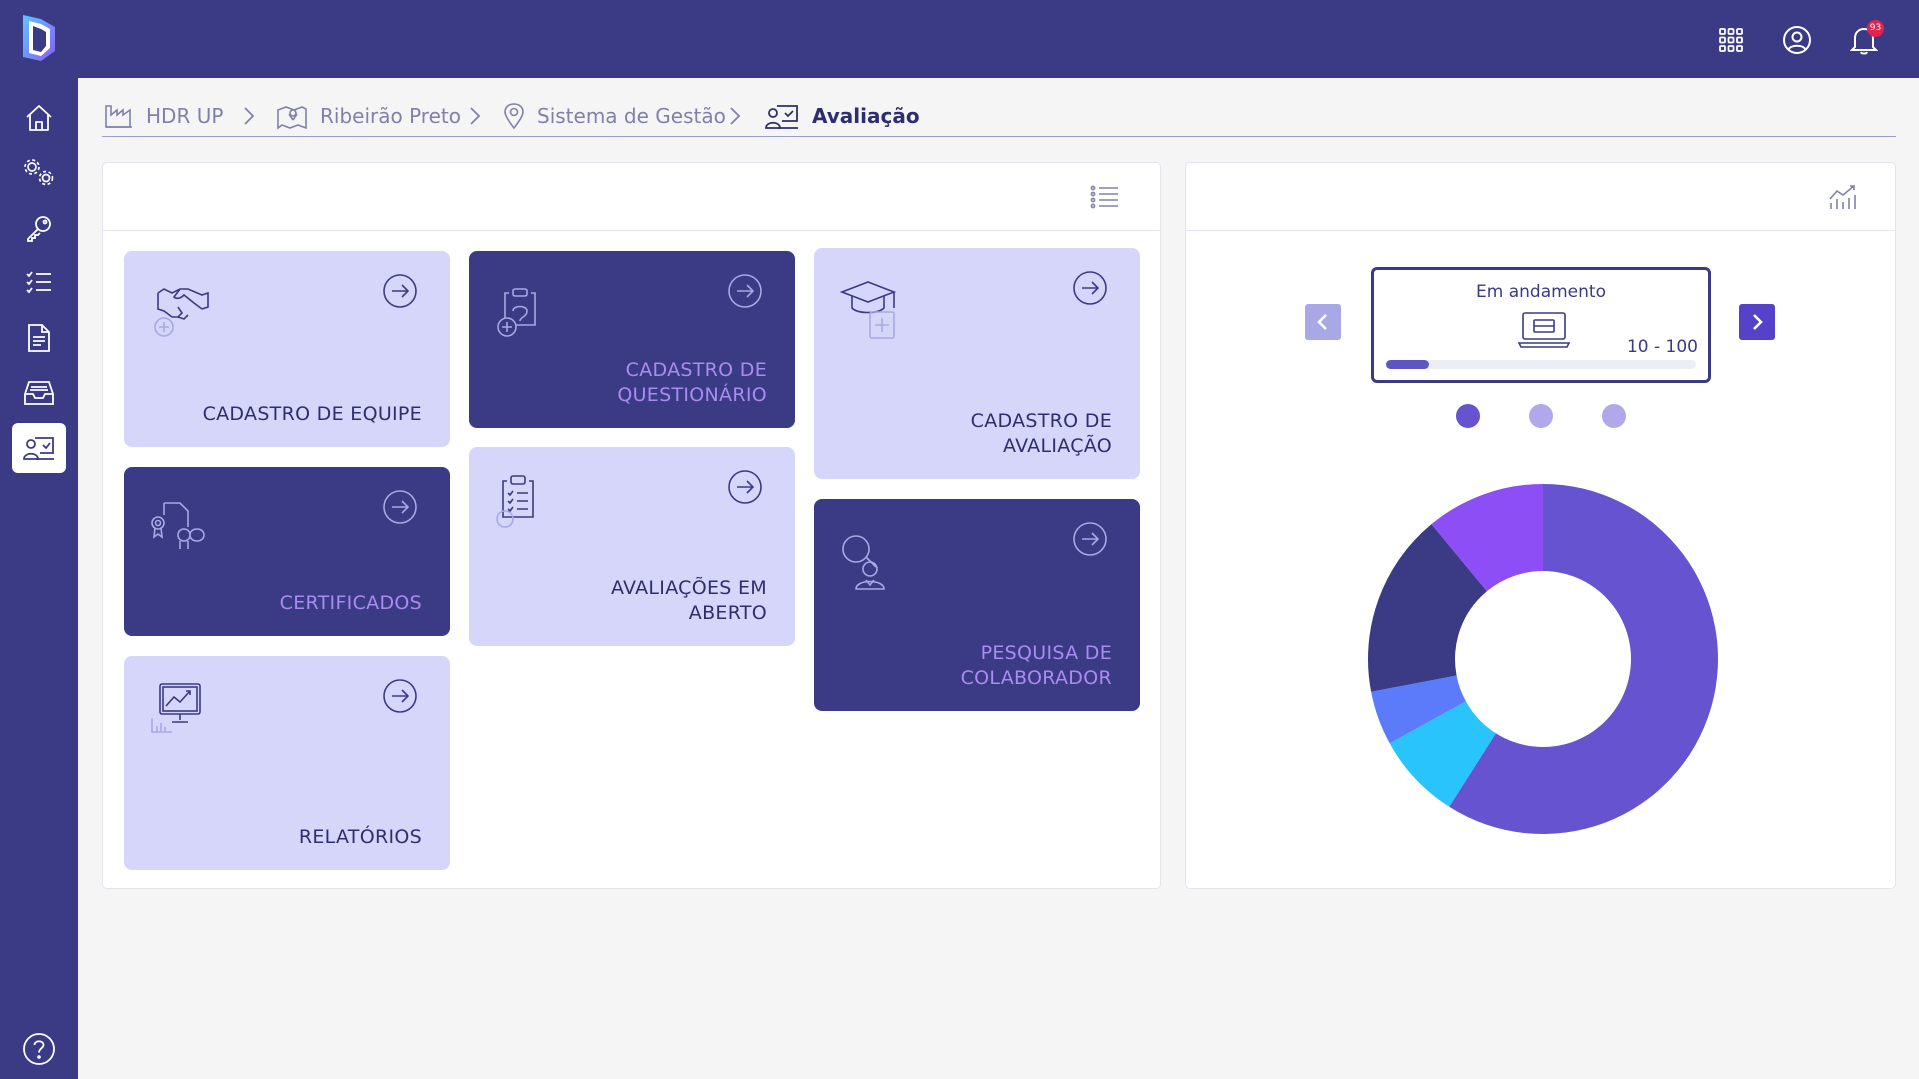 The width and height of the screenshot is (1919, 1079). Describe the element at coordinates (1875, 28) in the screenshot. I see `notifications-badge: 93` at that location.